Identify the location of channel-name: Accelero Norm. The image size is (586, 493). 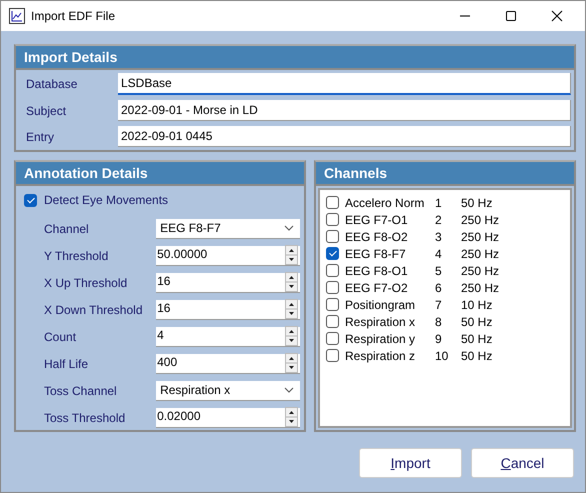
(385, 203).